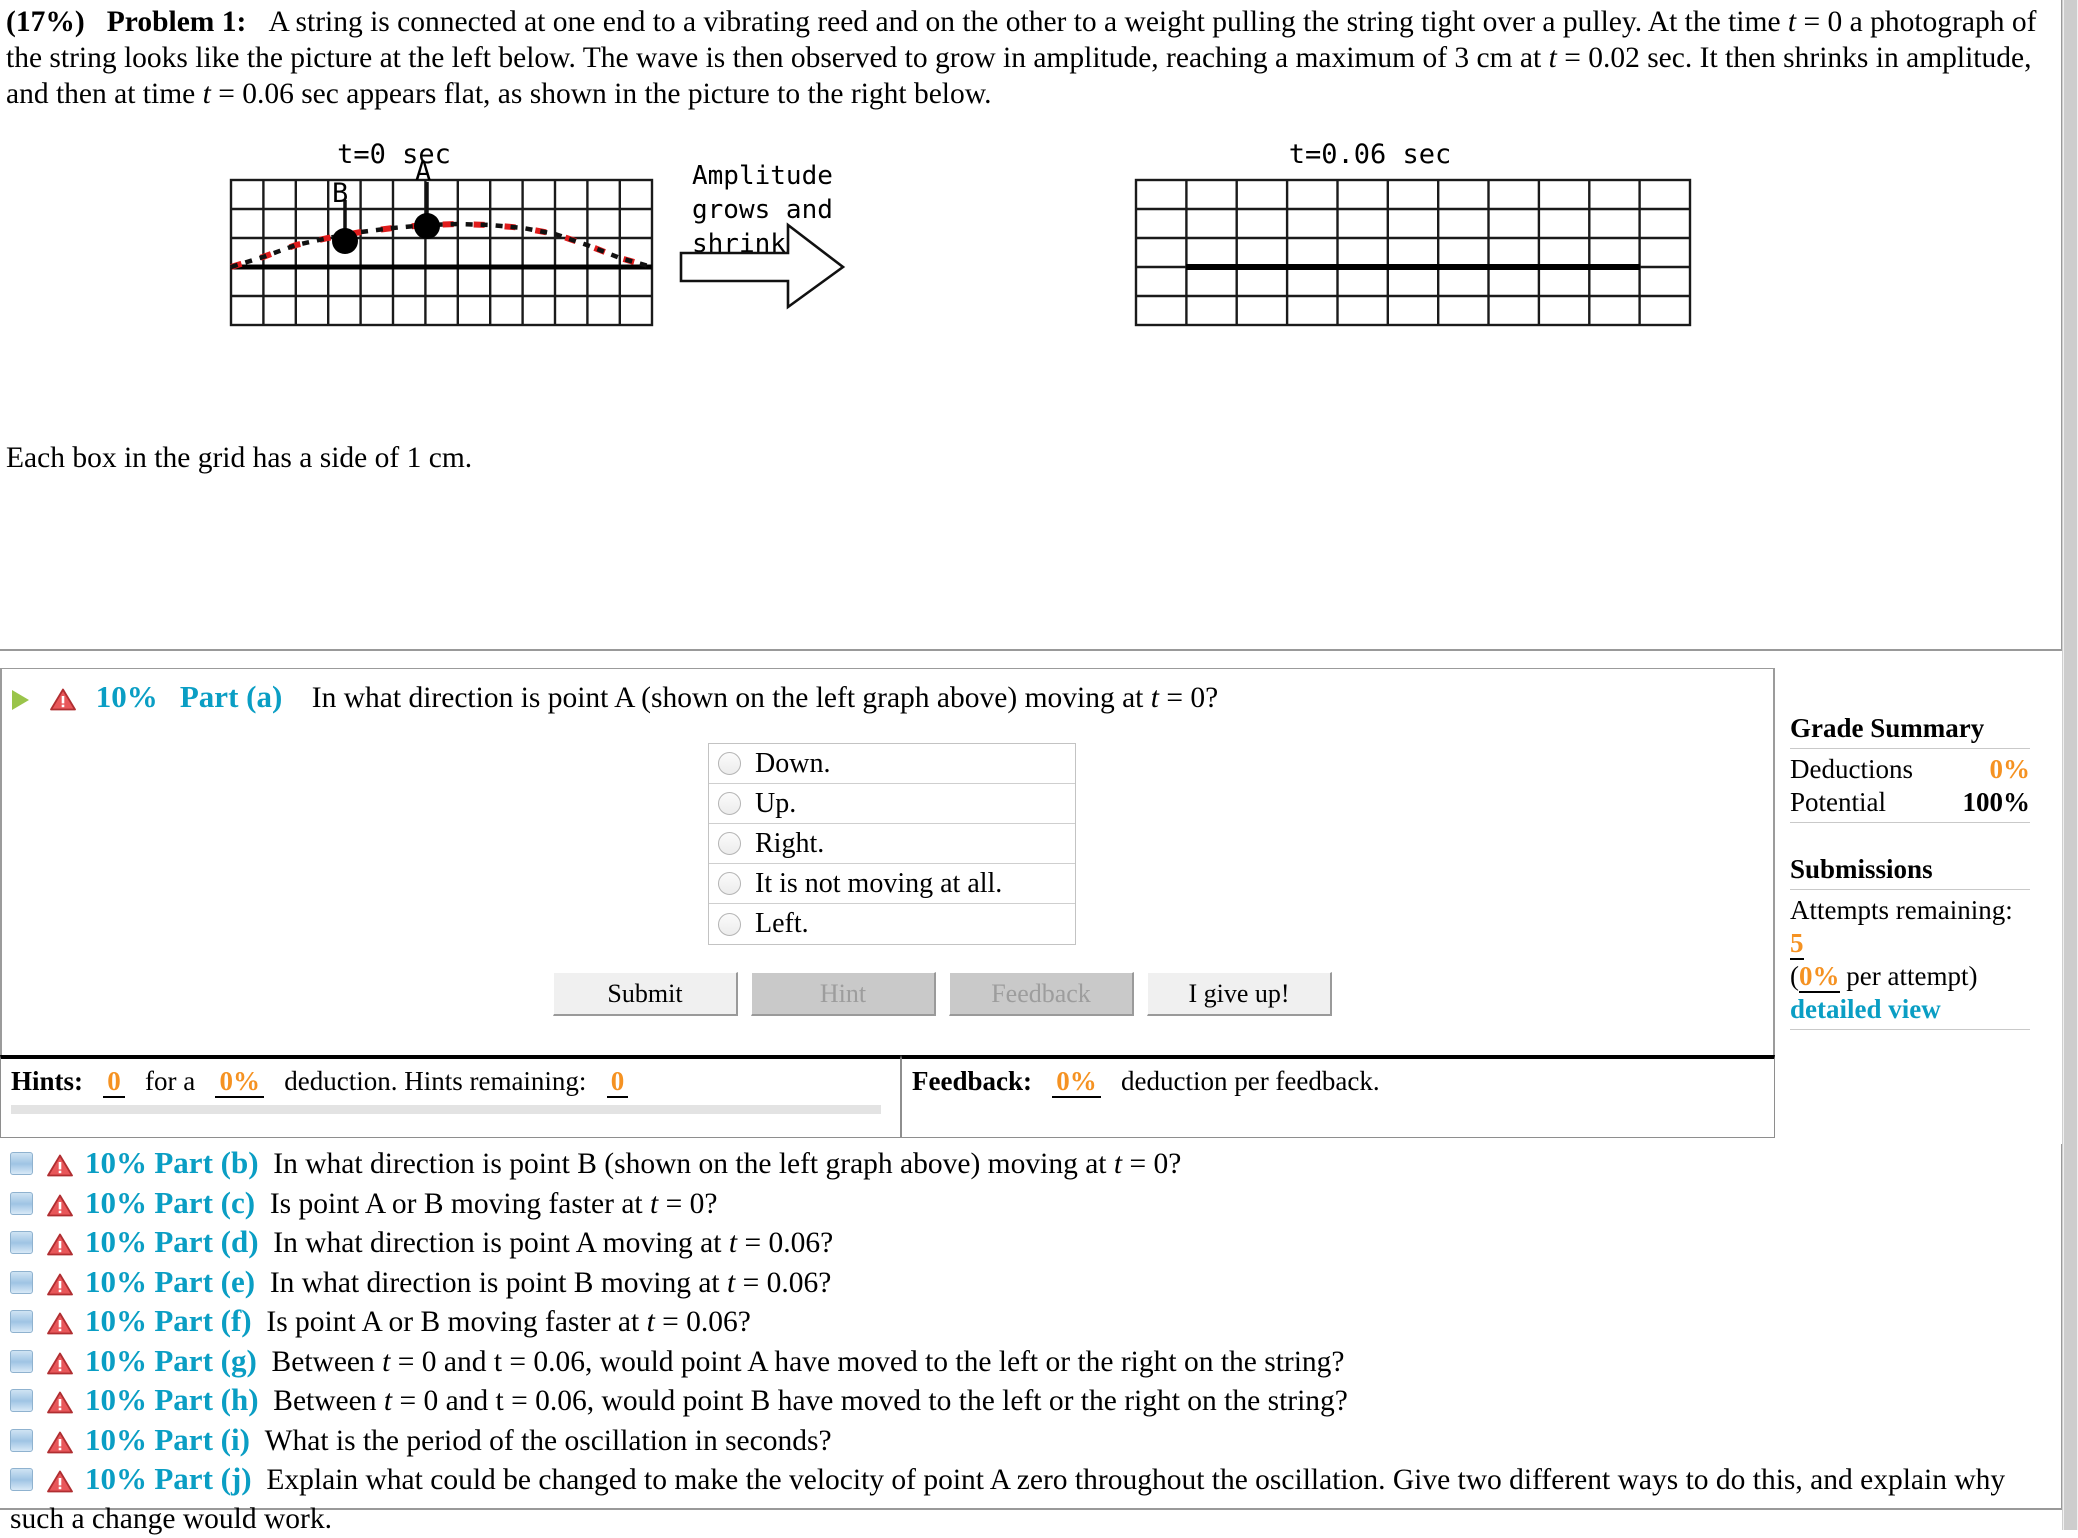 The width and height of the screenshot is (2078, 1538). I want to click on grade-row-deductions: Deductions 0%, so click(1910, 769).